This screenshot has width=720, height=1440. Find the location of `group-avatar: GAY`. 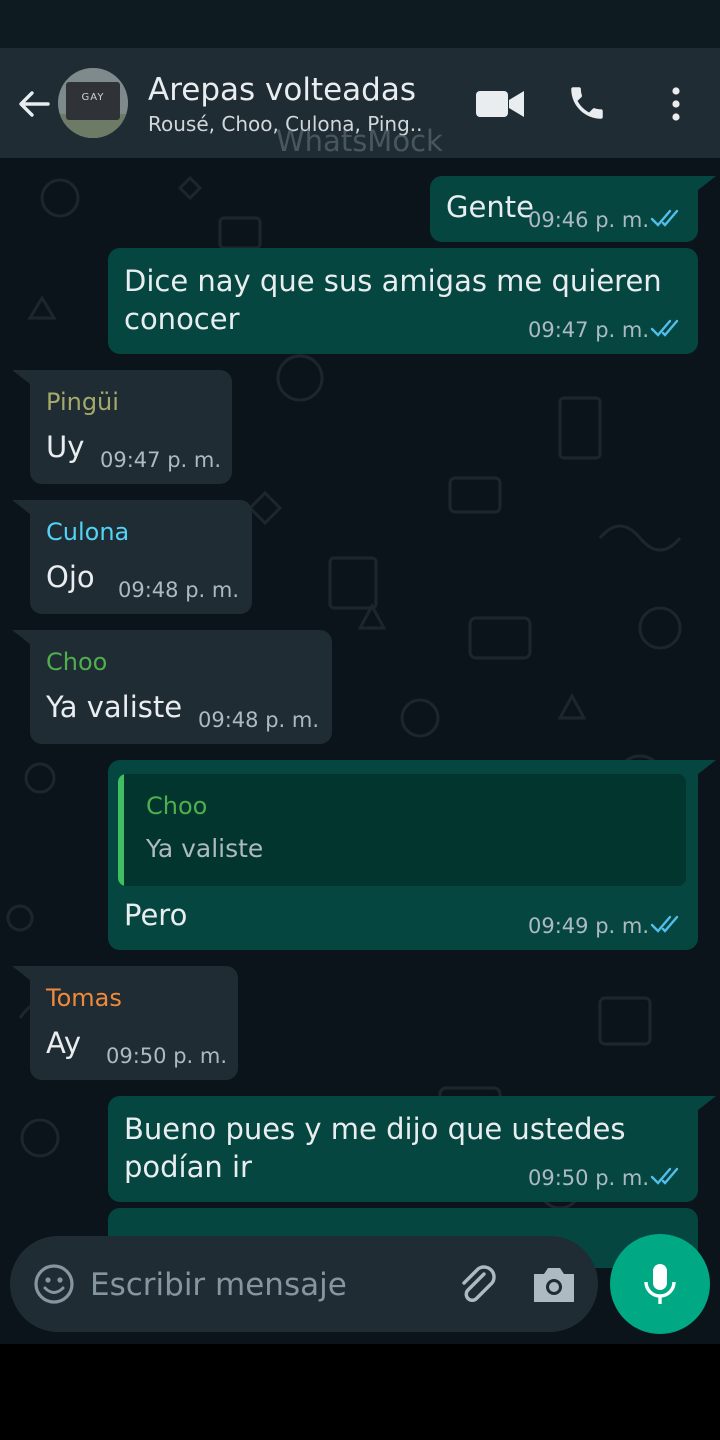

group-avatar: GAY is located at coordinates (93, 103).